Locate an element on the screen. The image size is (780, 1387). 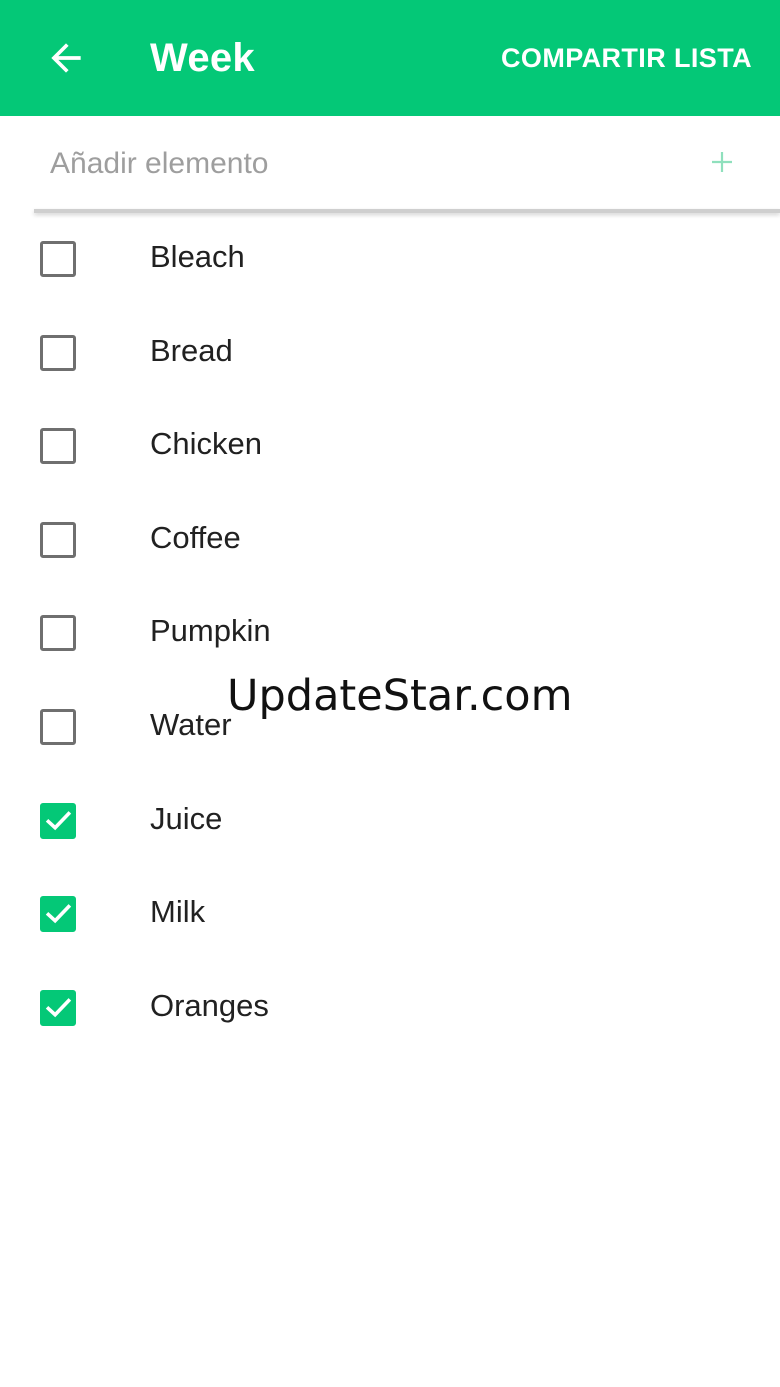
list-item-label: Juice is located at coordinates (186, 818).